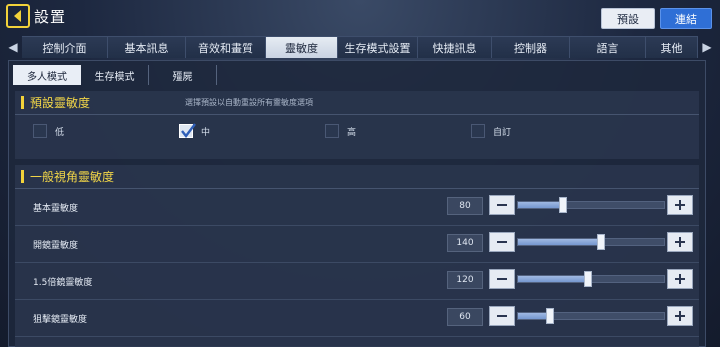  I want to click on value-display: 60, so click(465, 317).